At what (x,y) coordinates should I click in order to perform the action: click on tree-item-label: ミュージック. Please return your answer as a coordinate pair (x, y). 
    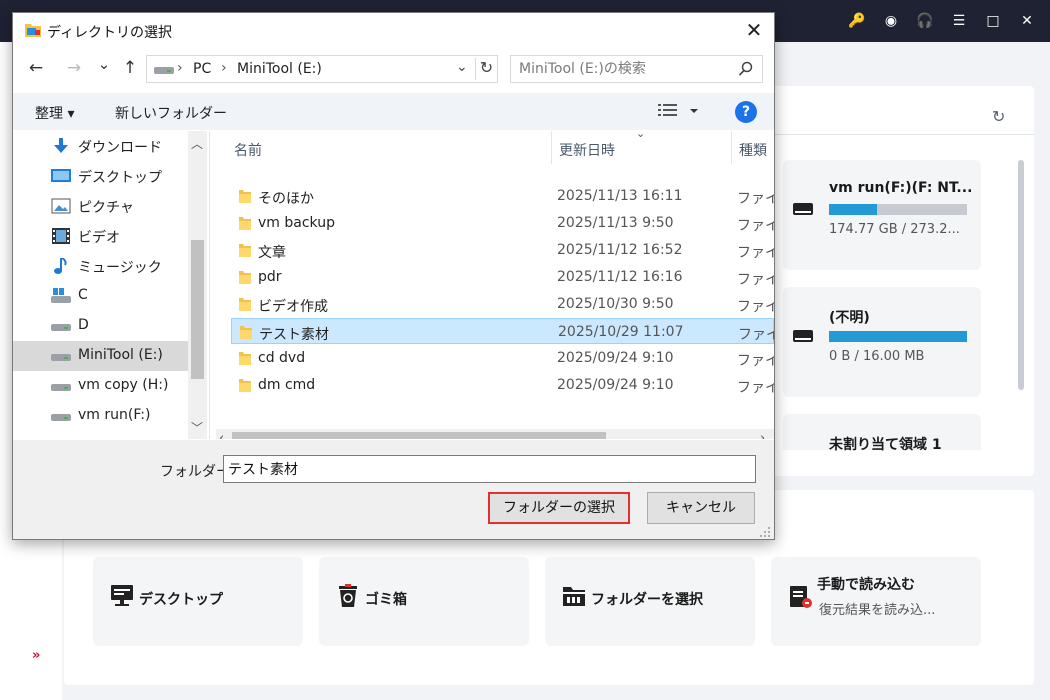
    Looking at the image, I should click on (120, 268).